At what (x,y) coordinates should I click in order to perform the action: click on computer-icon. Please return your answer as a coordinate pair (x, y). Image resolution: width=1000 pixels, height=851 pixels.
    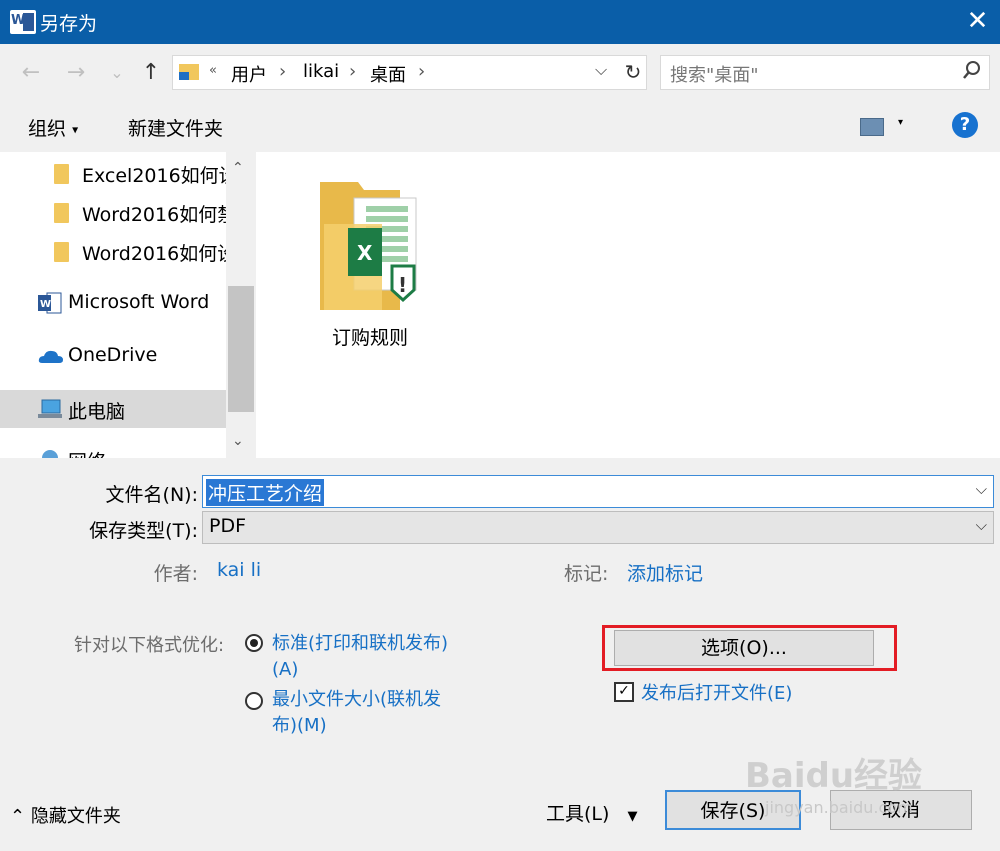
    Looking at the image, I should click on (50, 408).